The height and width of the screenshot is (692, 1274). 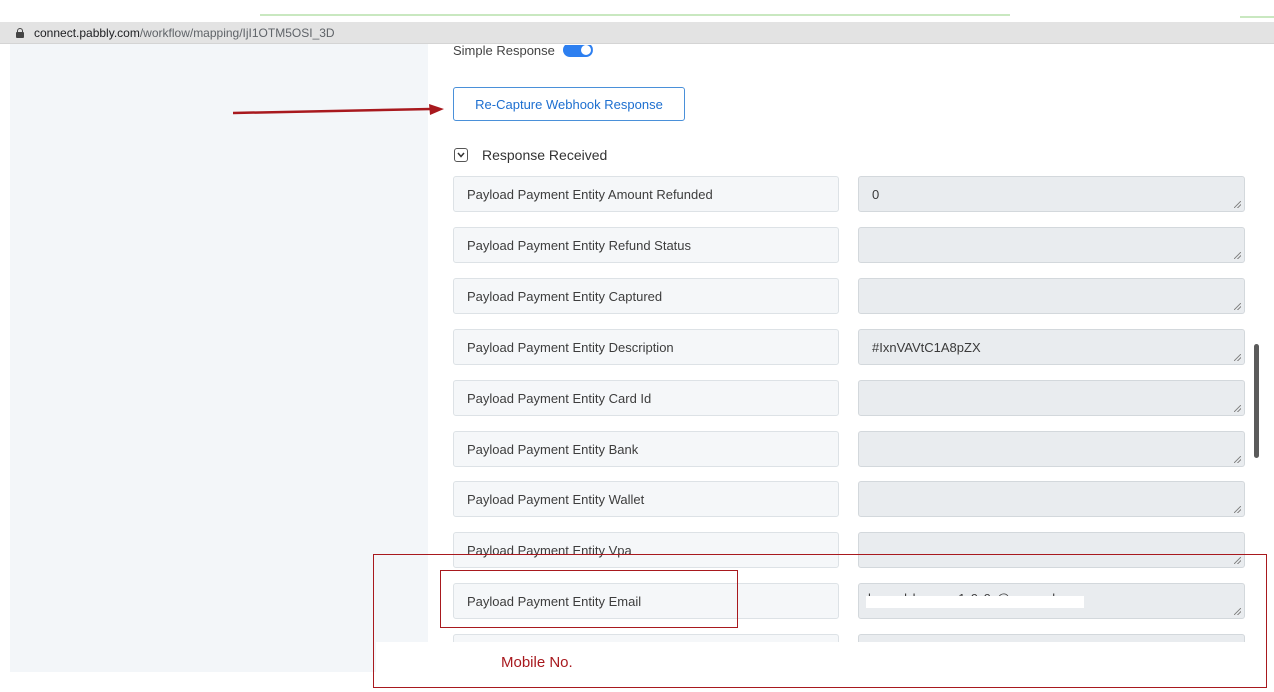 I want to click on field-label: Payload Payment Entity Amount Refunded, so click(x=646, y=194).